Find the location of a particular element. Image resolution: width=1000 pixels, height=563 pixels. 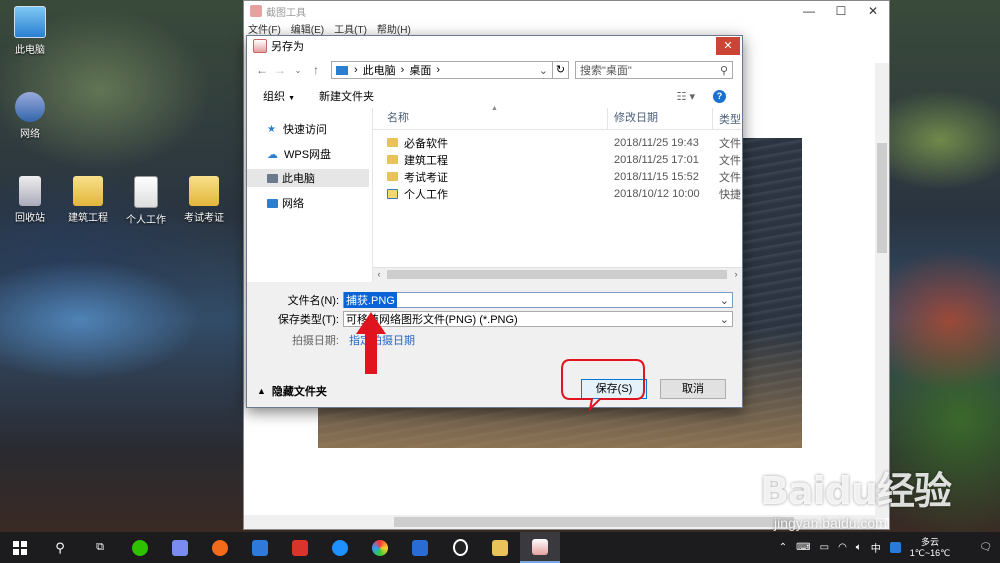

dialog-footer: ▲ 隐藏文件夹 保存(S) 取消 is located at coordinates (494, 385).